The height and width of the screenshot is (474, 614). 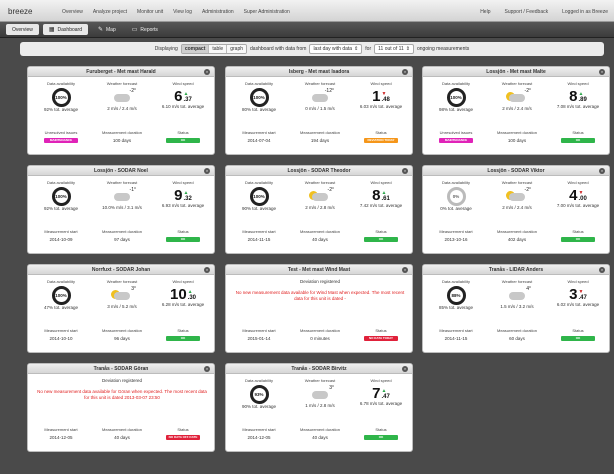 What do you see at coordinates (456, 307) in the screenshot?
I see `availability-average: 85% tot. average` at bounding box center [456, 307].